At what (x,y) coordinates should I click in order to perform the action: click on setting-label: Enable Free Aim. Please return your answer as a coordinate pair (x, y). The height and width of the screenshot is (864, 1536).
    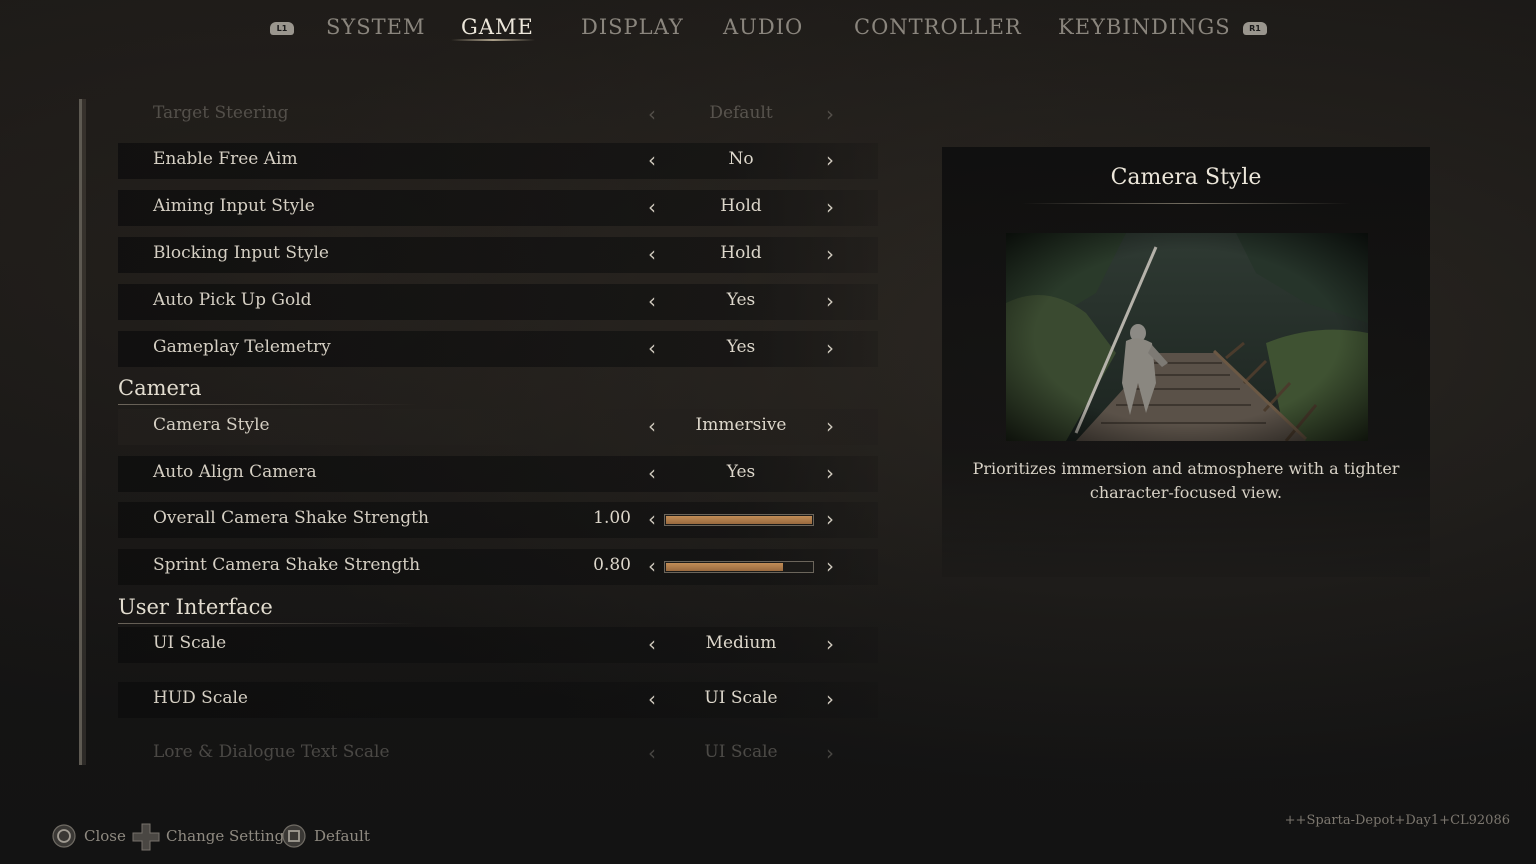
    Looking at the image, I should click on (225, 159).